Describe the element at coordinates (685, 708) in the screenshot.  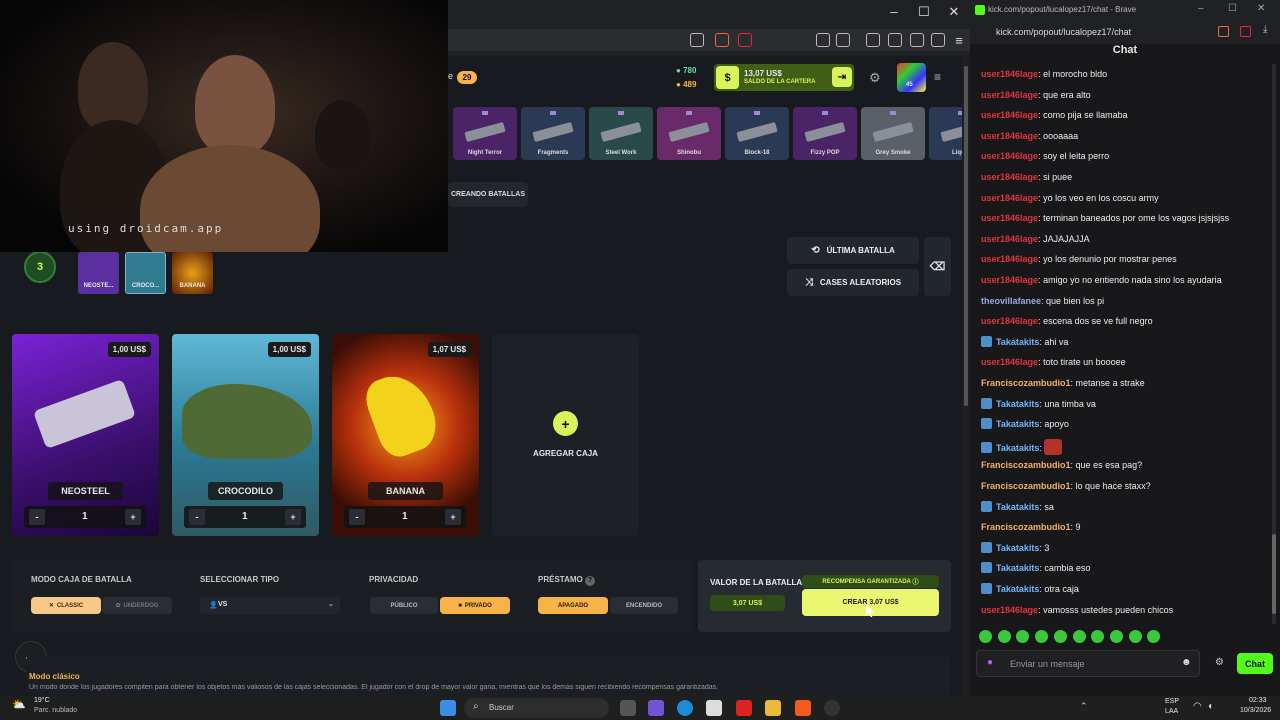
I see `edge-icon` at that location.